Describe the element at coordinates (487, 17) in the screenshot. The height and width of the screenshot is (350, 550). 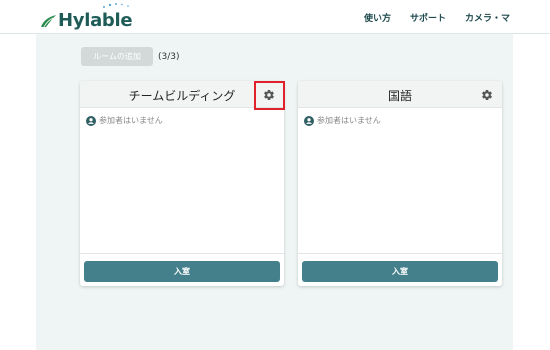
I see `nav-camera-mic: カメラ・マ` at that location.